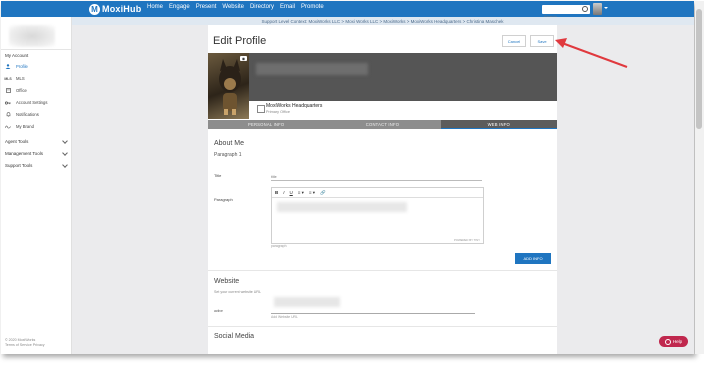 This screenshot has width=715, height=368. What do you see at coordinates (312, 193) in the screenshot?
I see `numbered-list-button: ≡ ▾` at bounding box center [312, 193].